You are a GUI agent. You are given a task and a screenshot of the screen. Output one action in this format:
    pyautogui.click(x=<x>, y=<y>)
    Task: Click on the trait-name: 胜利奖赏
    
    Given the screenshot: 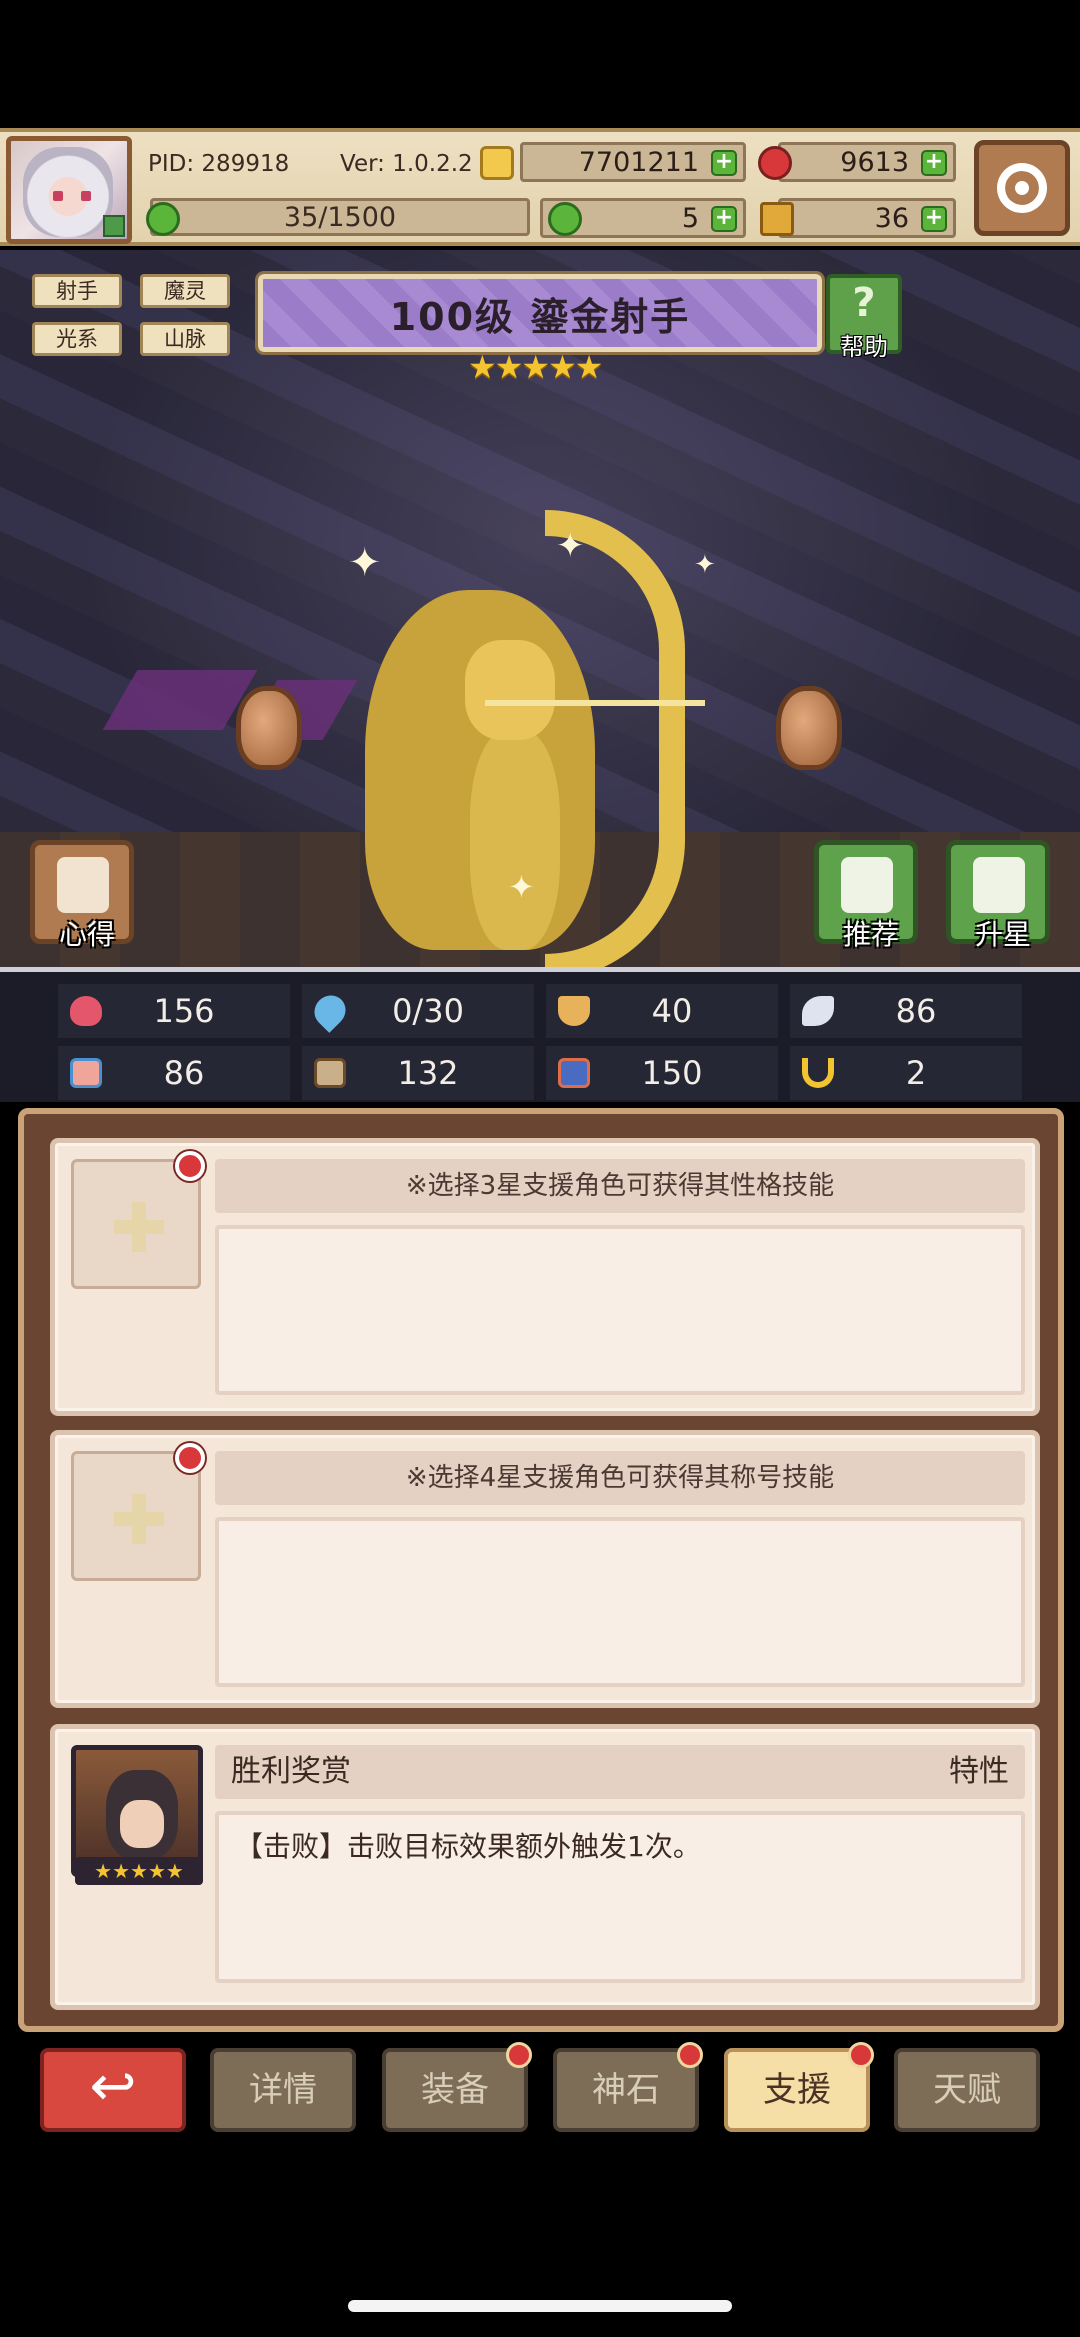 What is the action you would take?
    pyautogui.click(x=291, y=1771)
    